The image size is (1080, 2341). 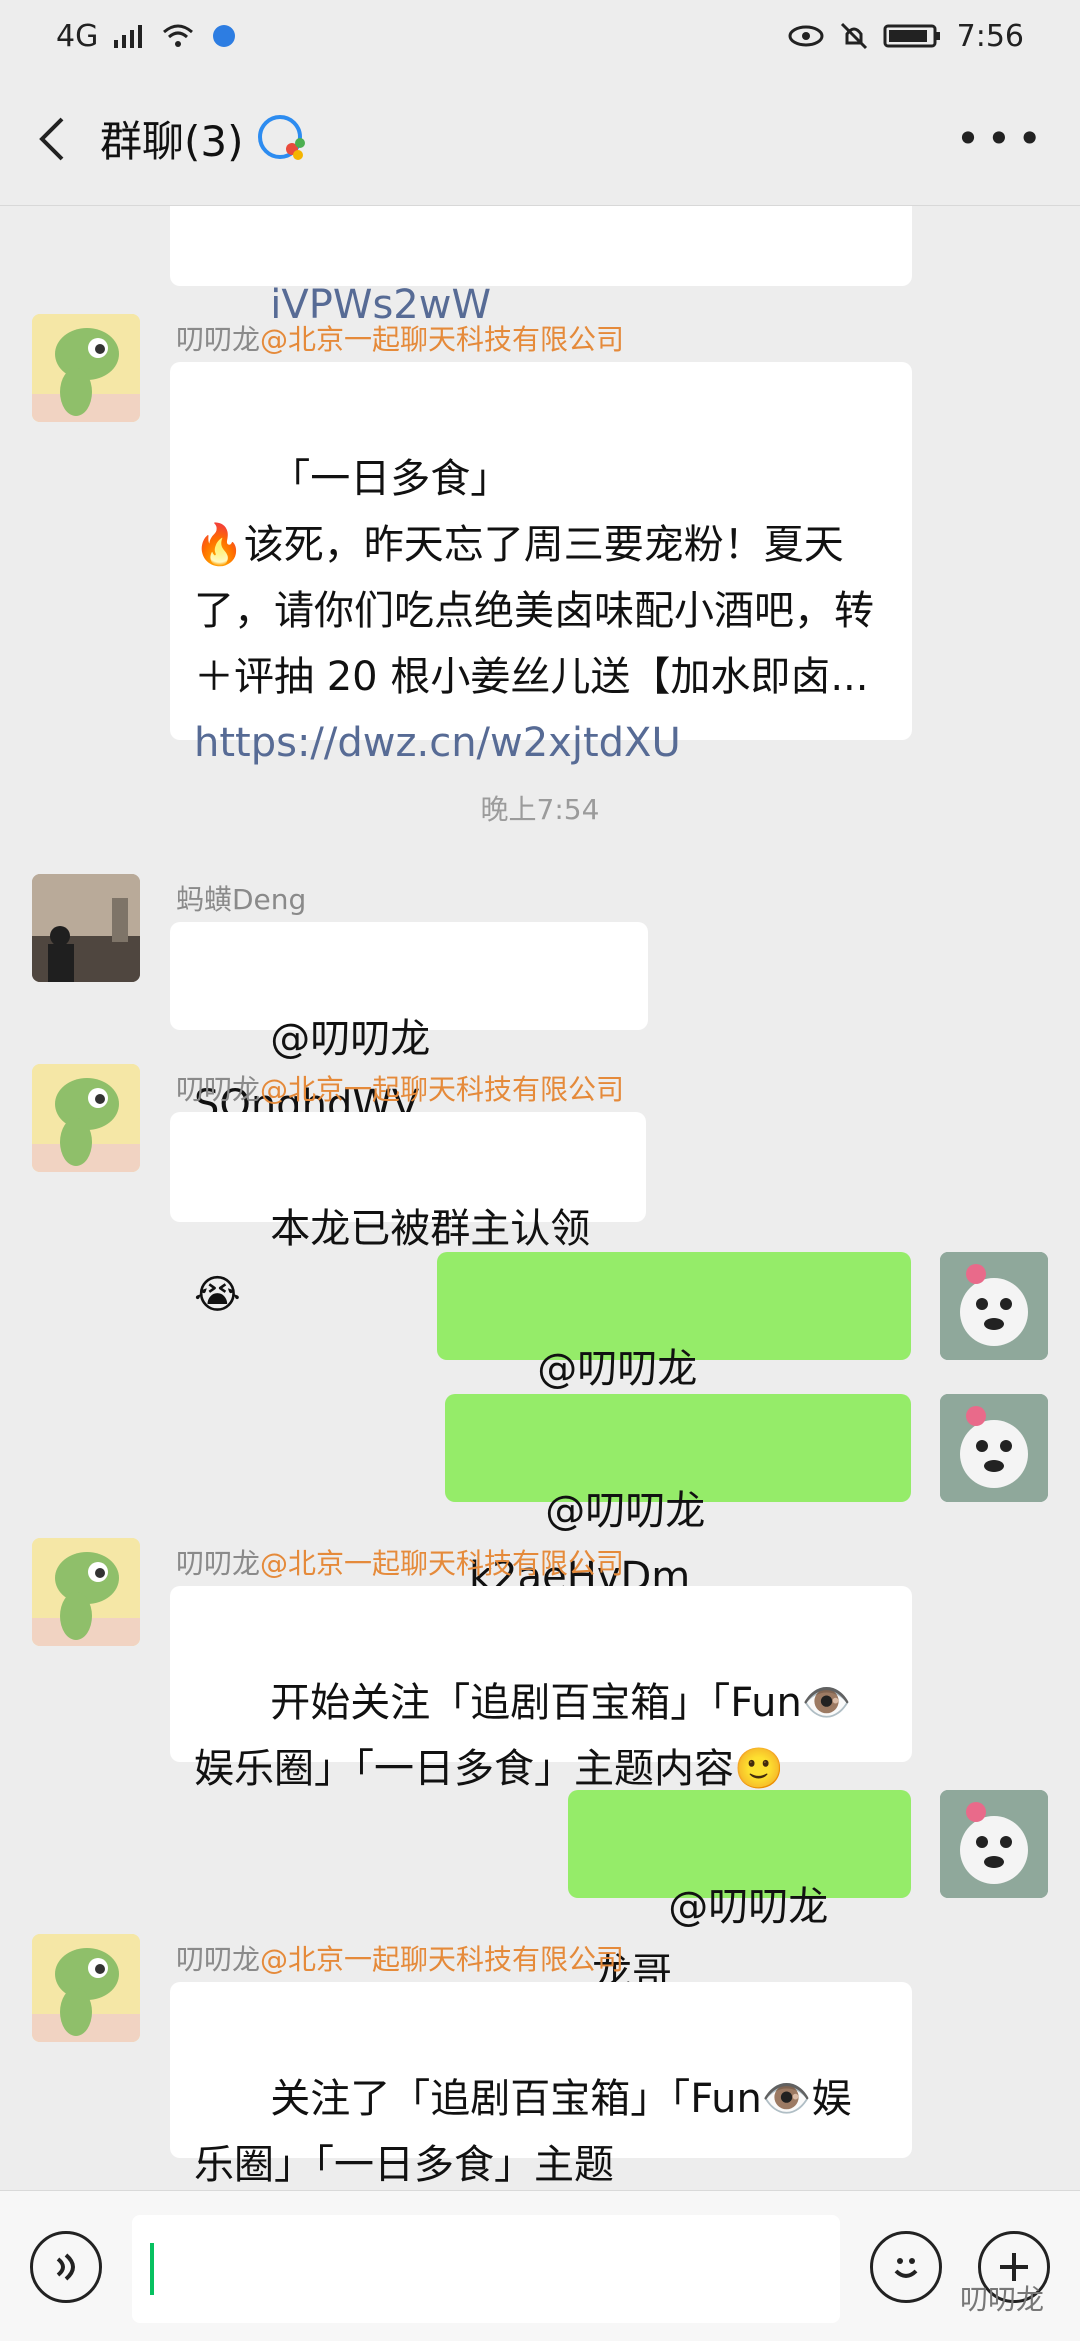 I want to click on voice-icon, so click(x=65, y=2267).